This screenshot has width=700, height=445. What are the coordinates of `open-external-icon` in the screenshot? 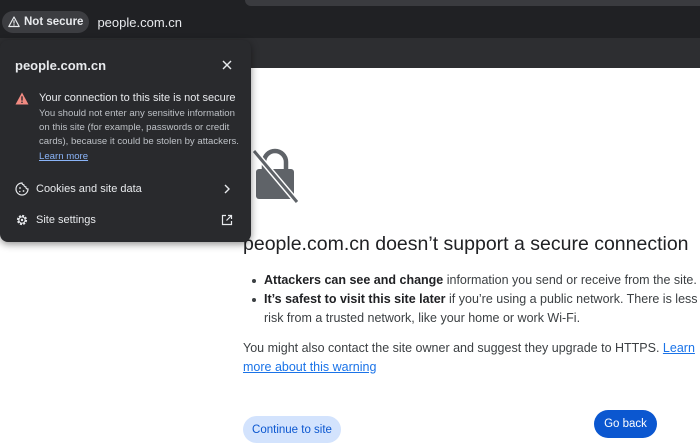 It's located at (227, 220).